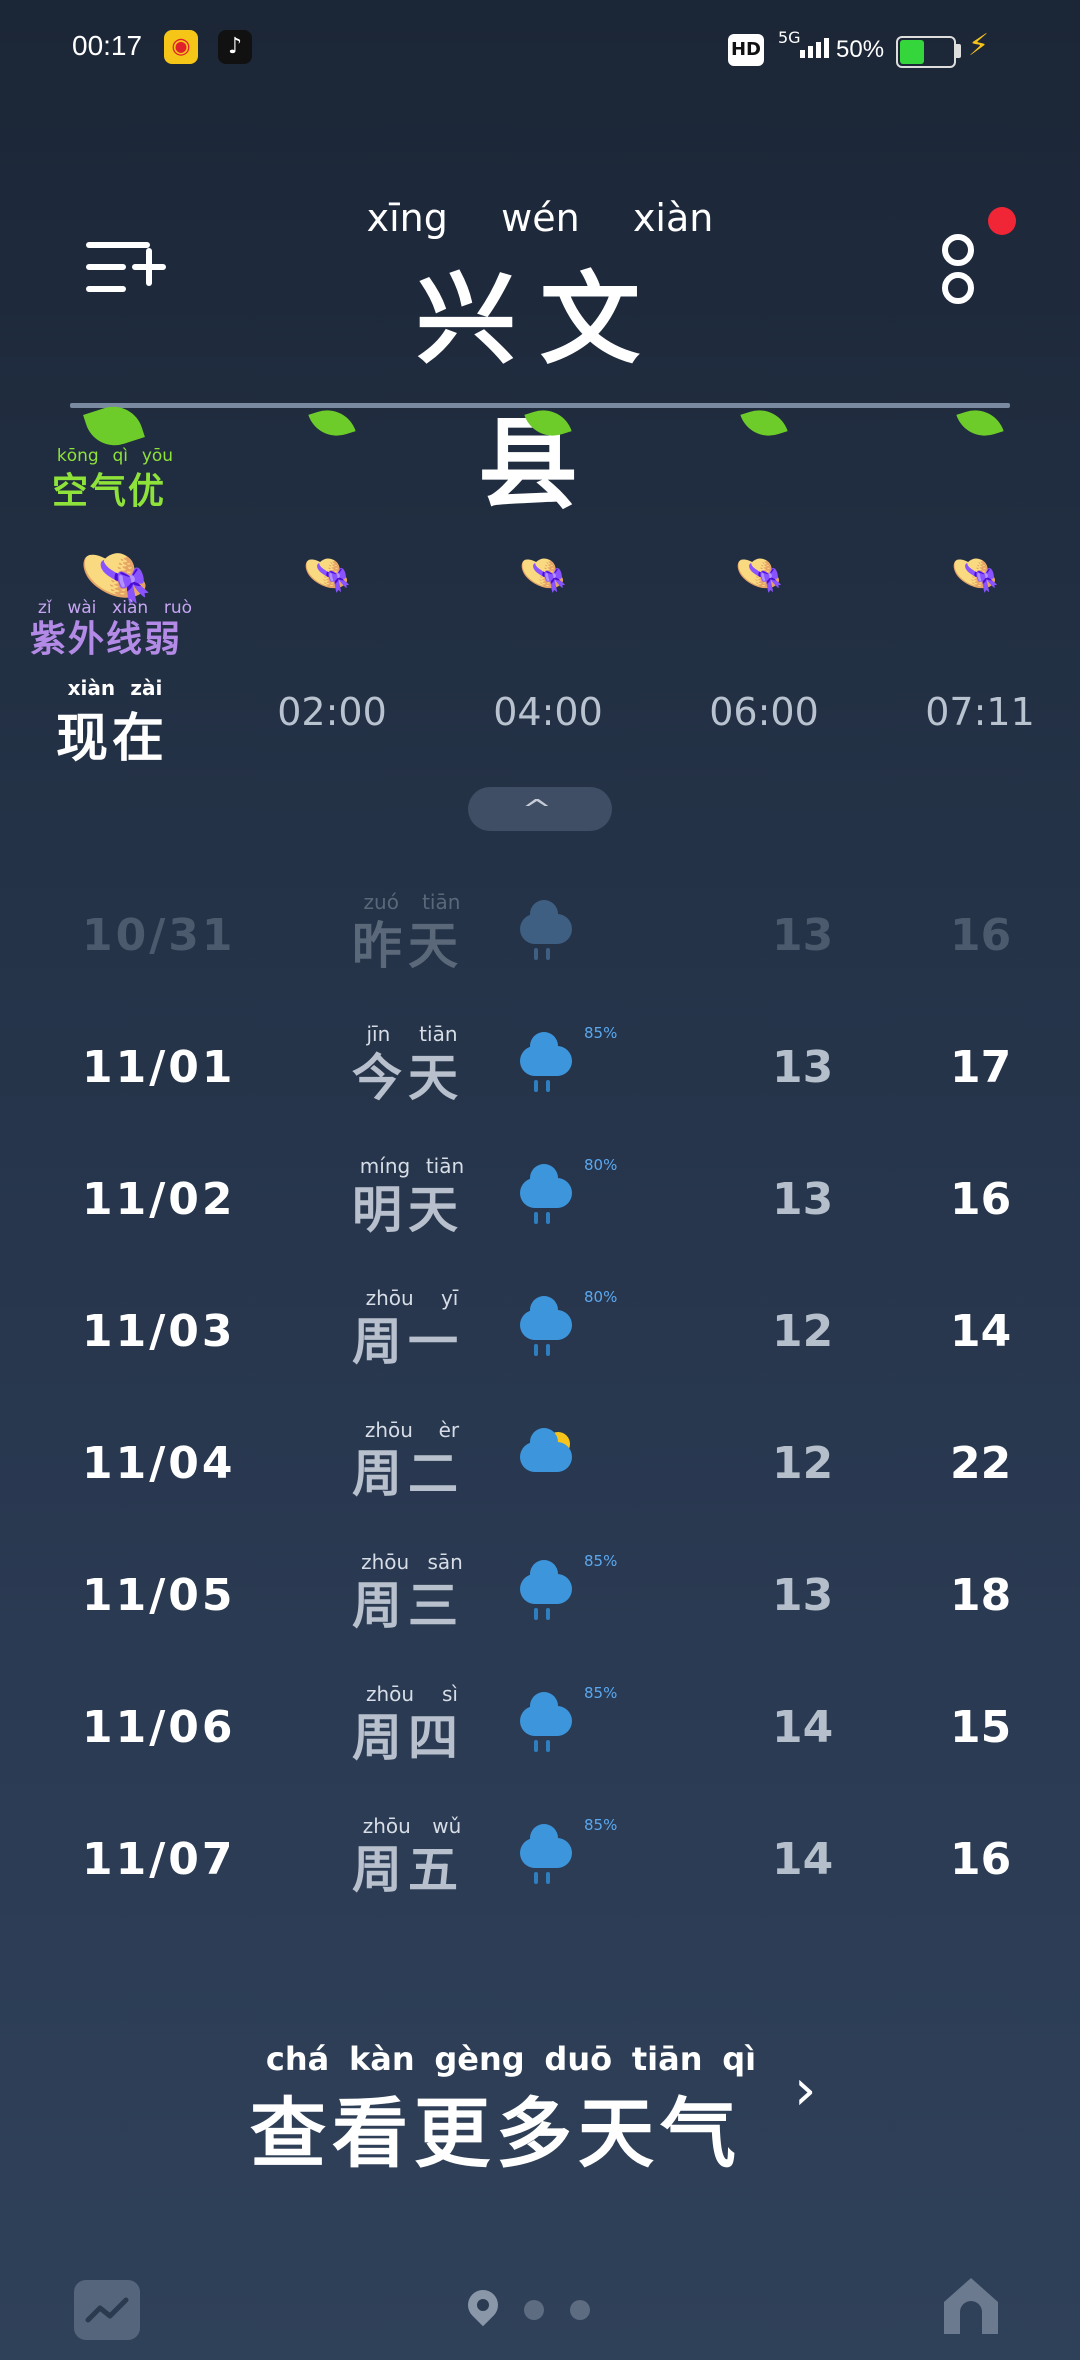 This screenshot has width=1080, height=2360. Describe the element at coordinates (408, 1342) in the screenshot. I see `forecast-day: 周一` at that location.